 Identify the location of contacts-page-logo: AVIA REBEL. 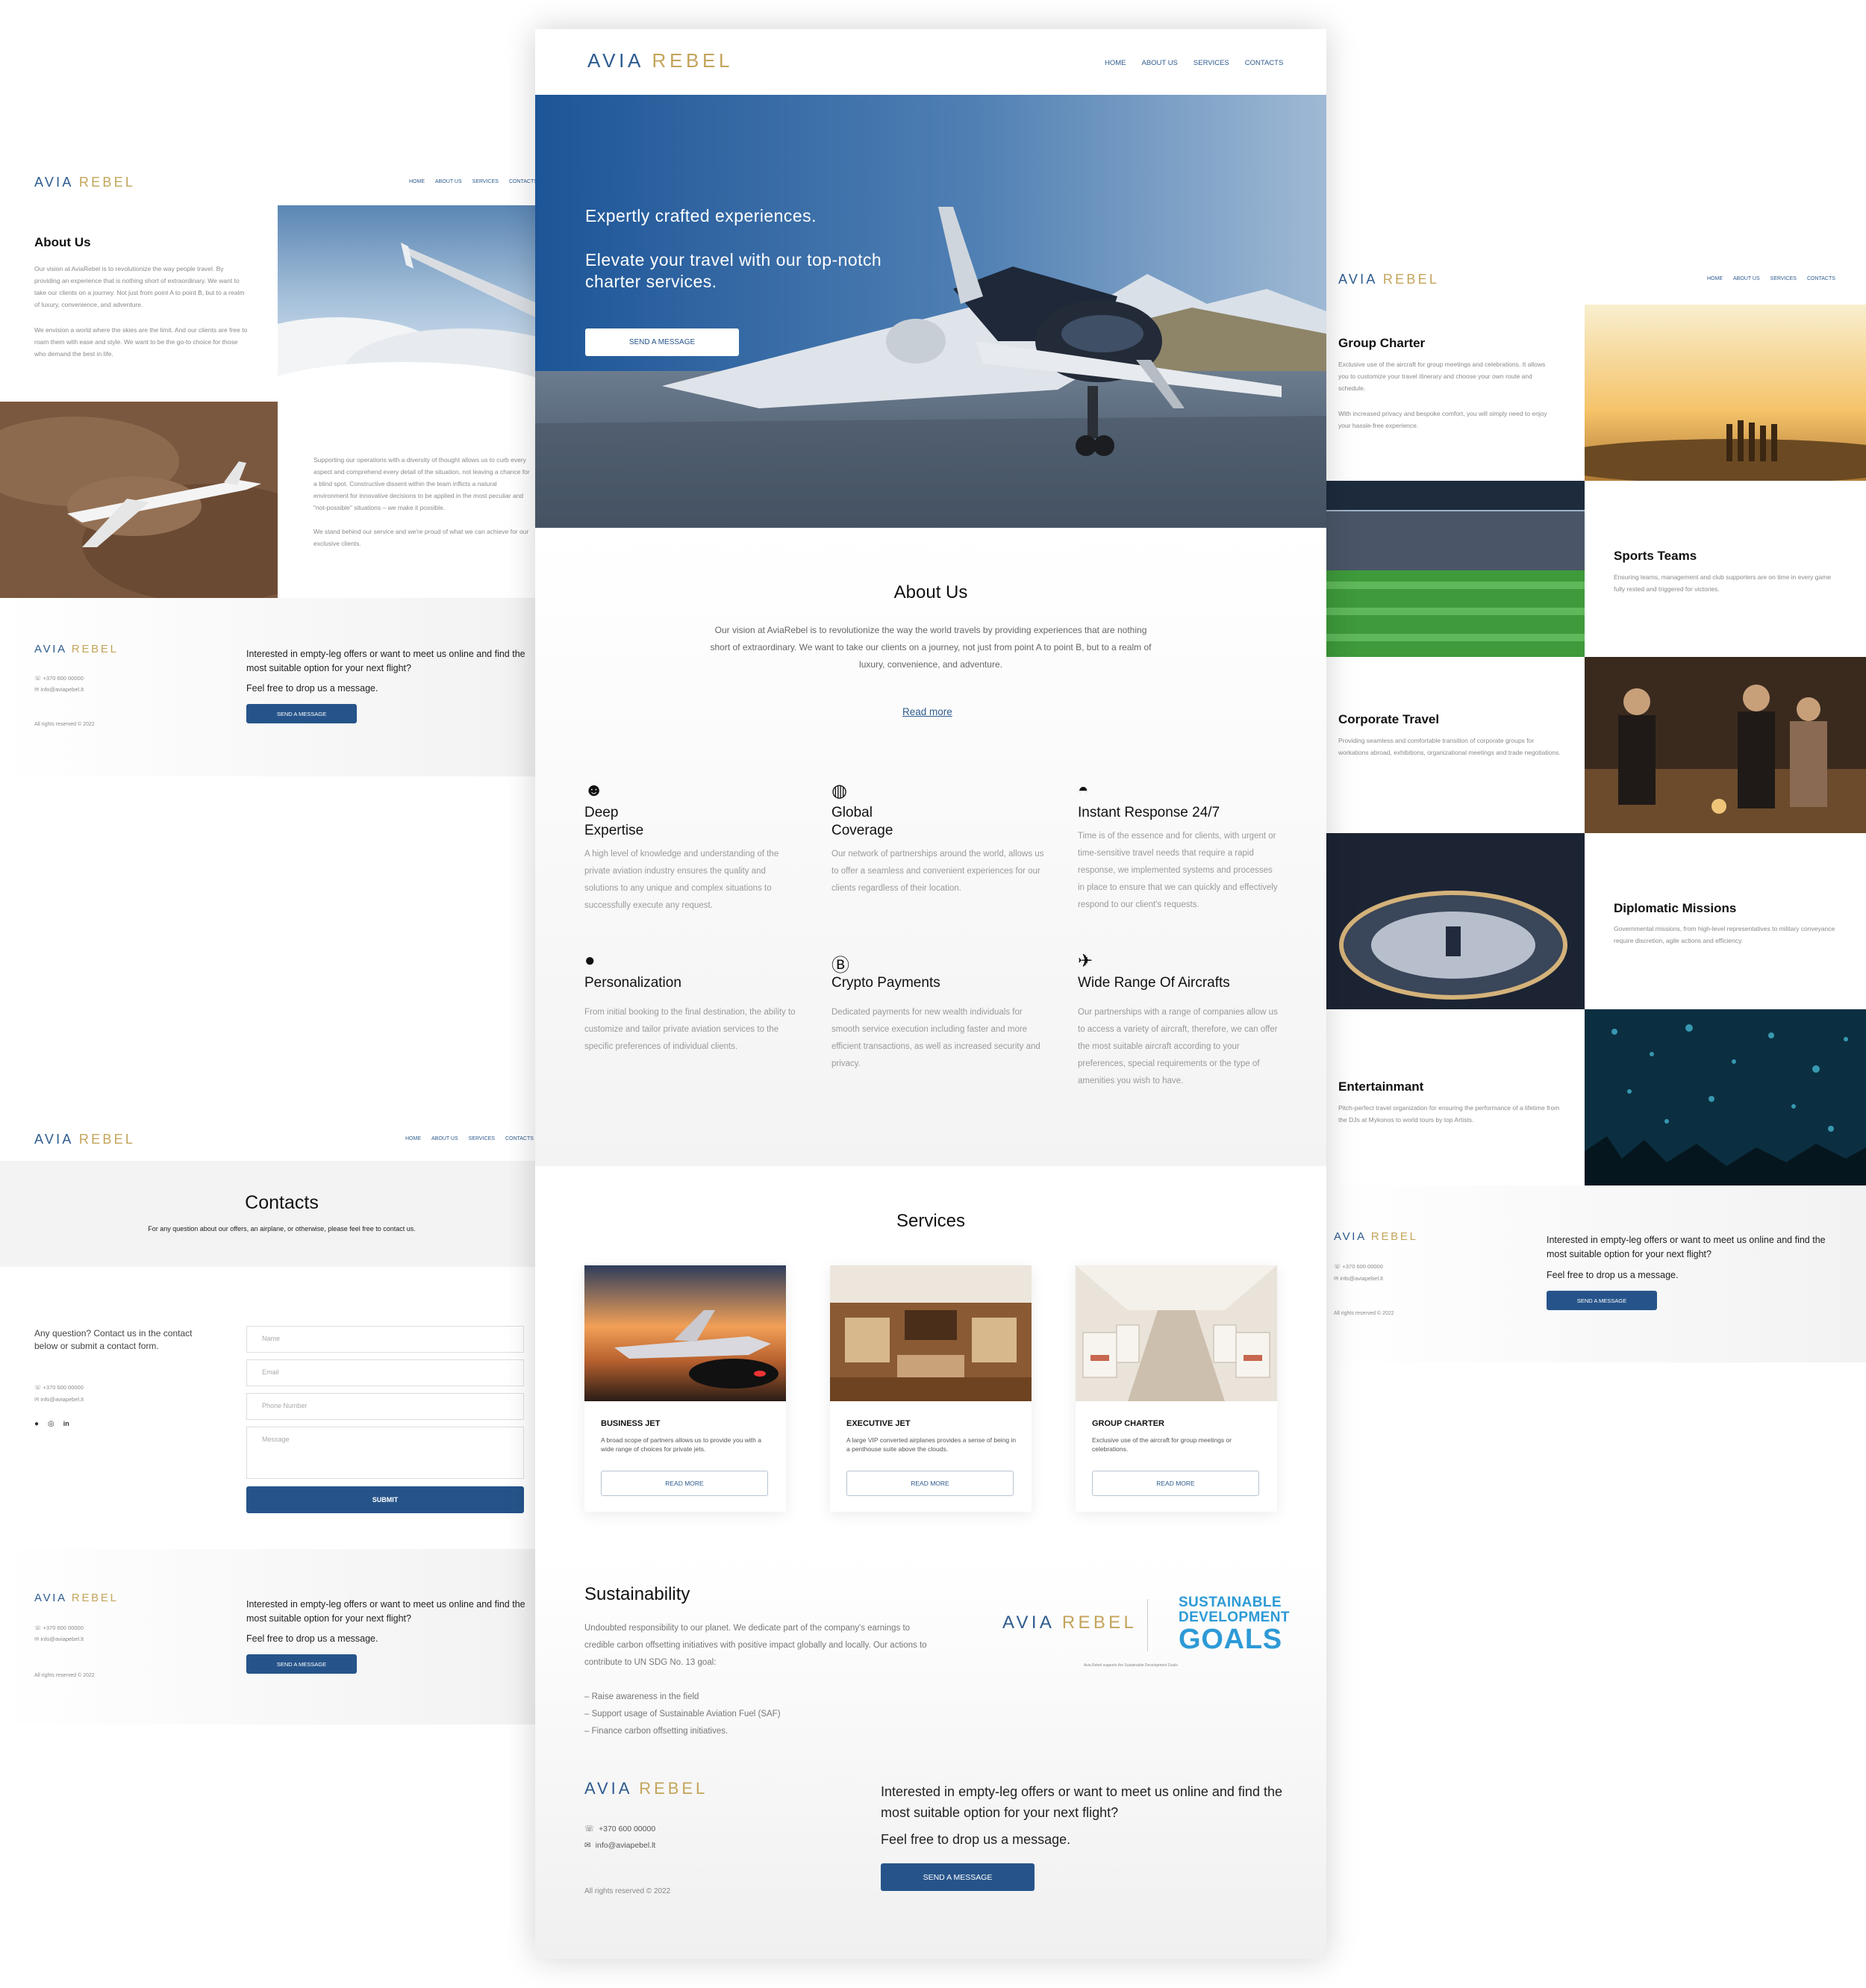
(84, 1139).